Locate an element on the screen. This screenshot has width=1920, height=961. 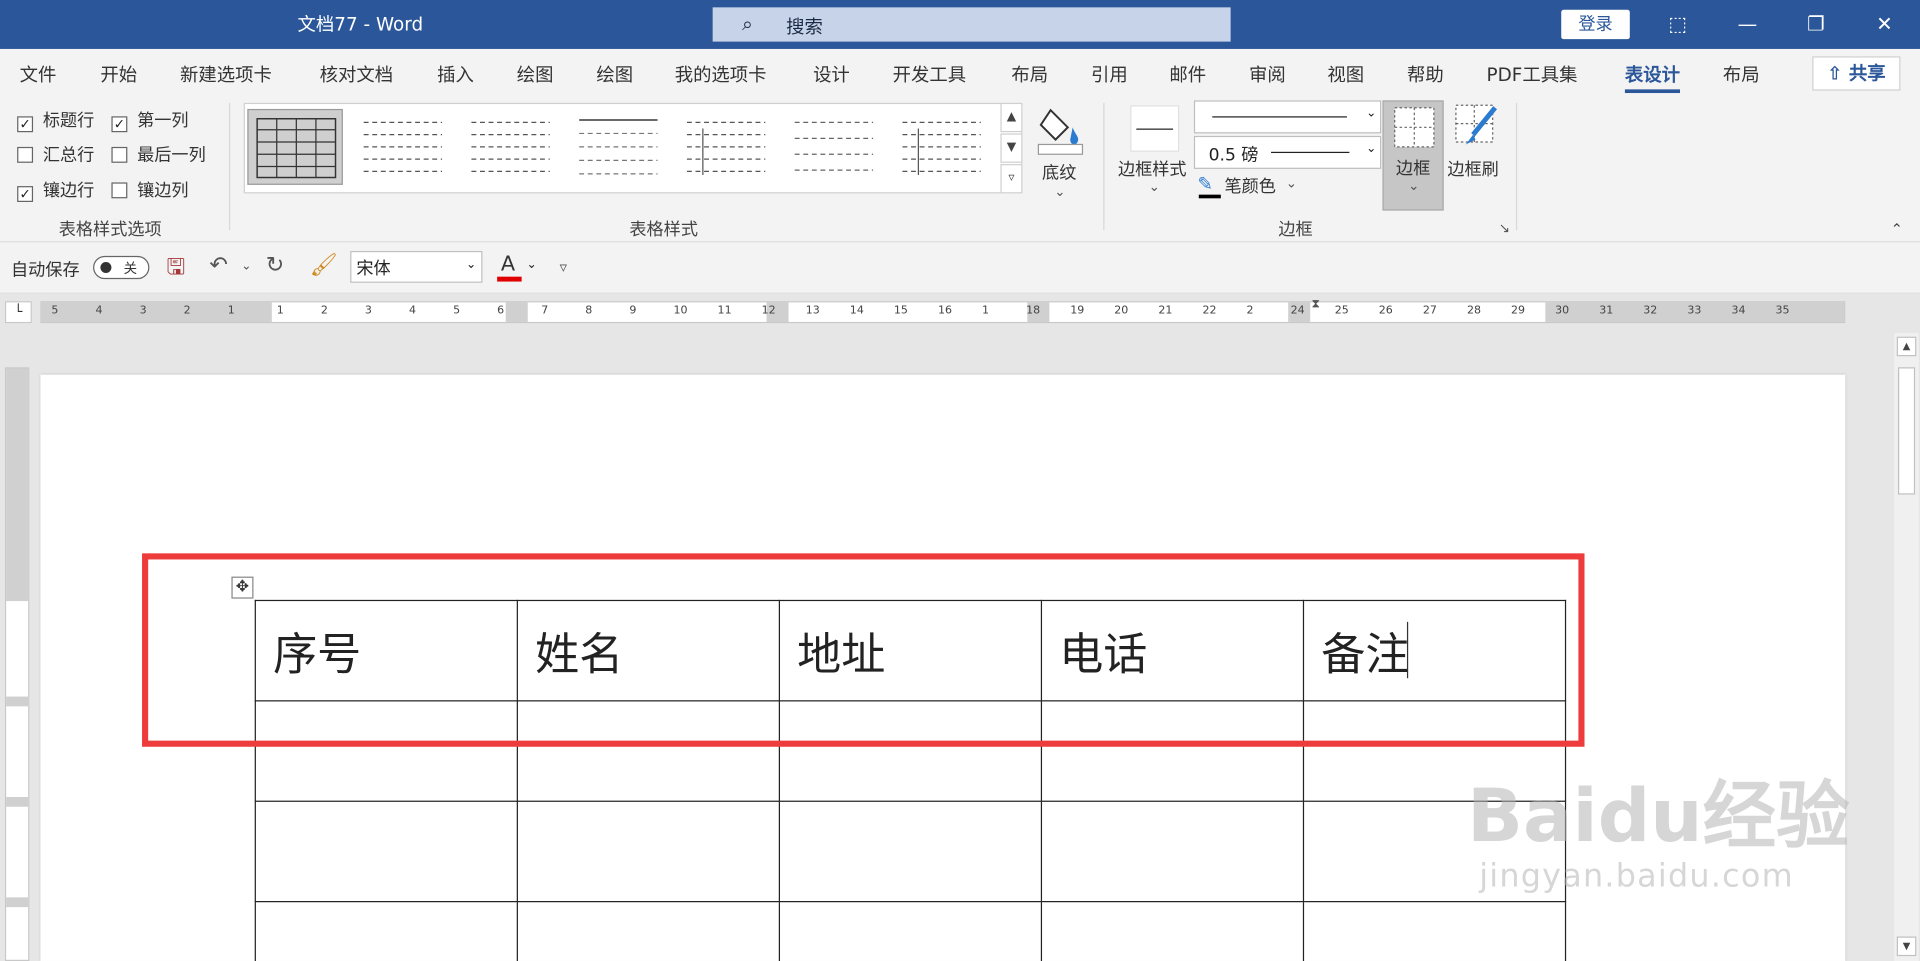
tab-my-tab: 我的选项卡 is located at coordinates (721, 74).